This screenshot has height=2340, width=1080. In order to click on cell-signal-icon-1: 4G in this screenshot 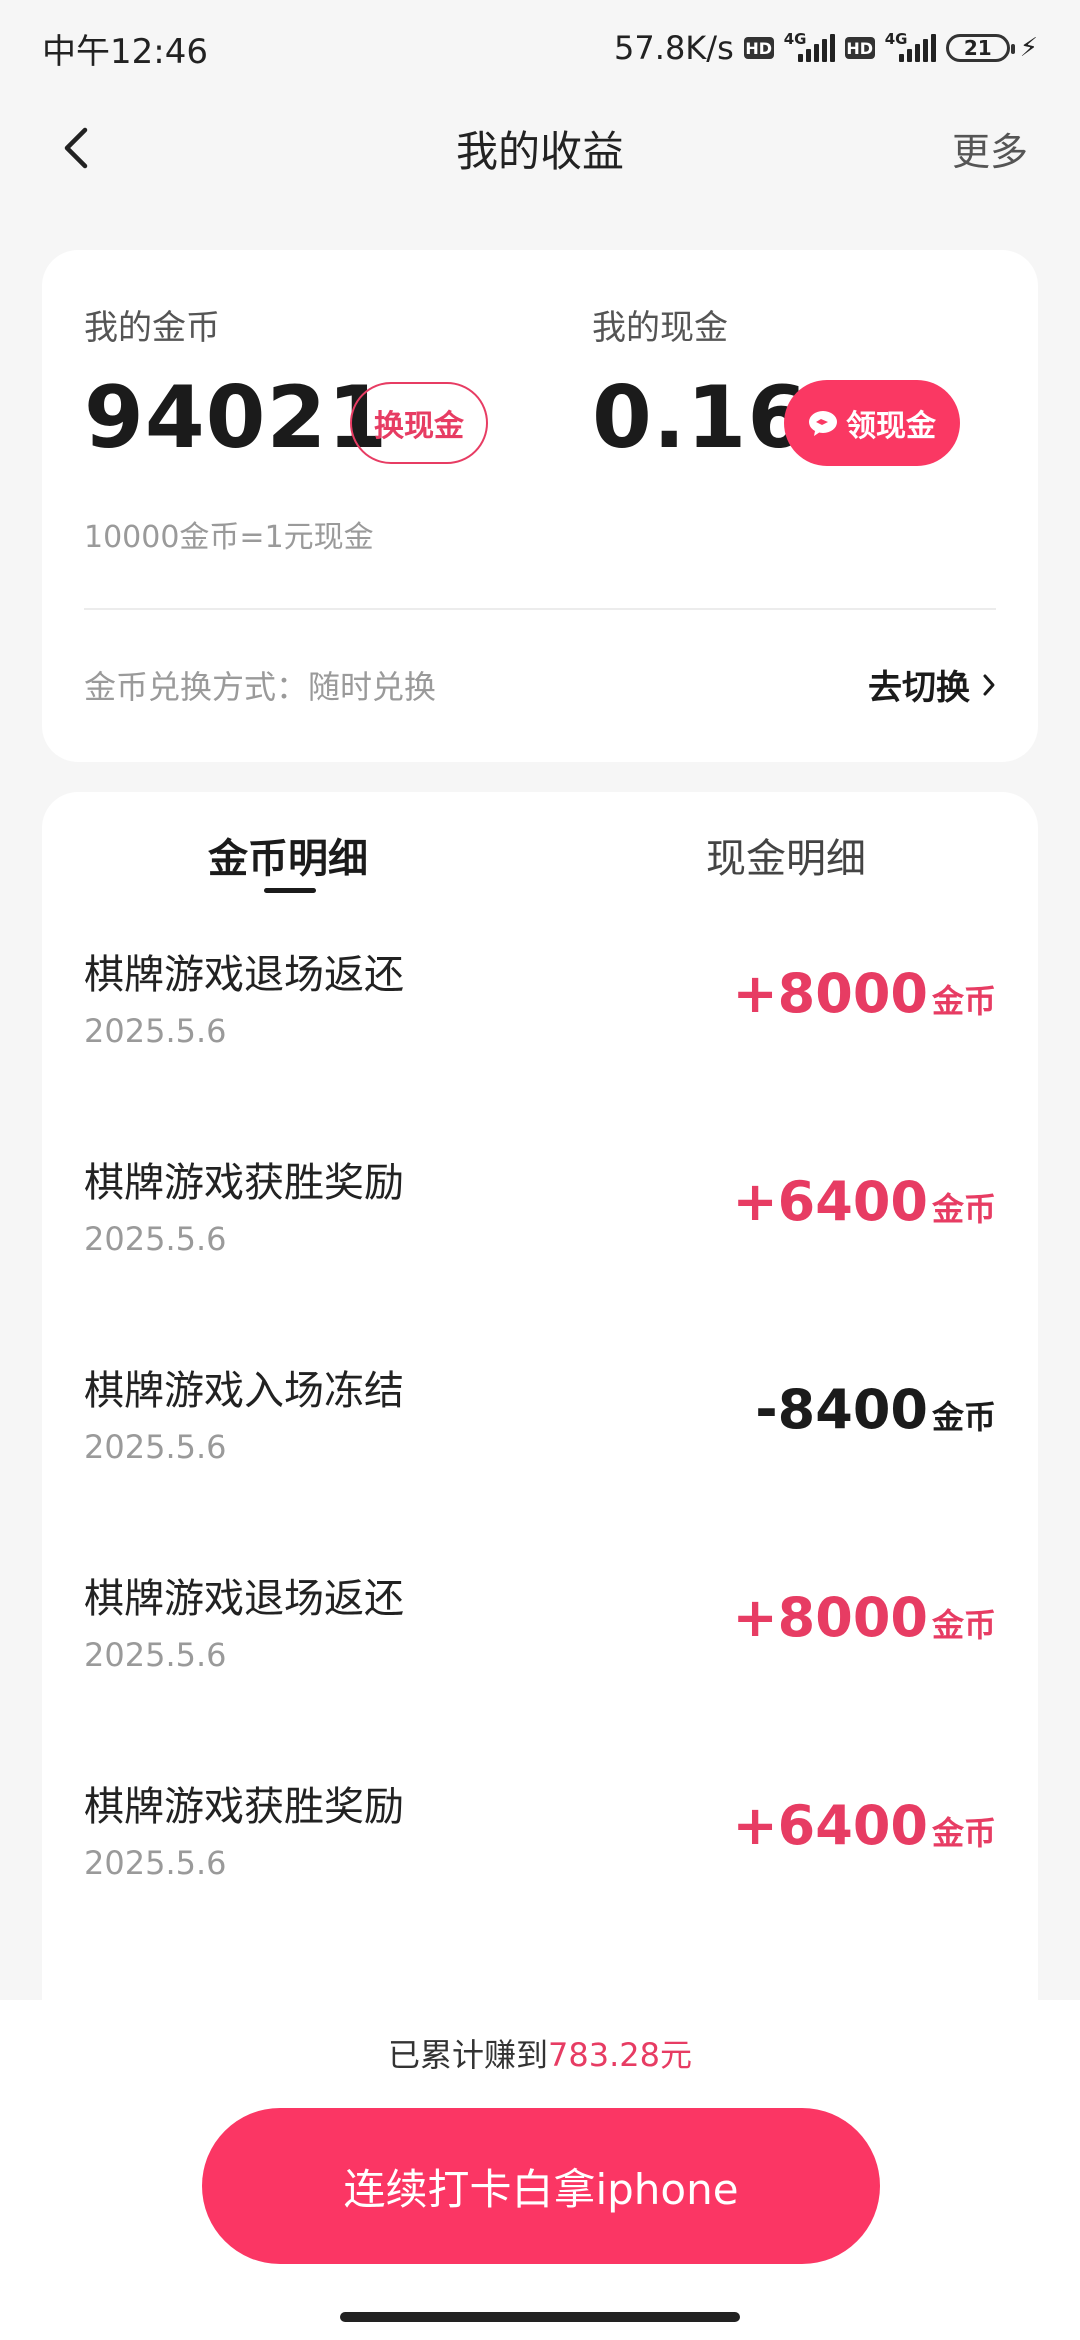, I will do `click(809, 46)`.